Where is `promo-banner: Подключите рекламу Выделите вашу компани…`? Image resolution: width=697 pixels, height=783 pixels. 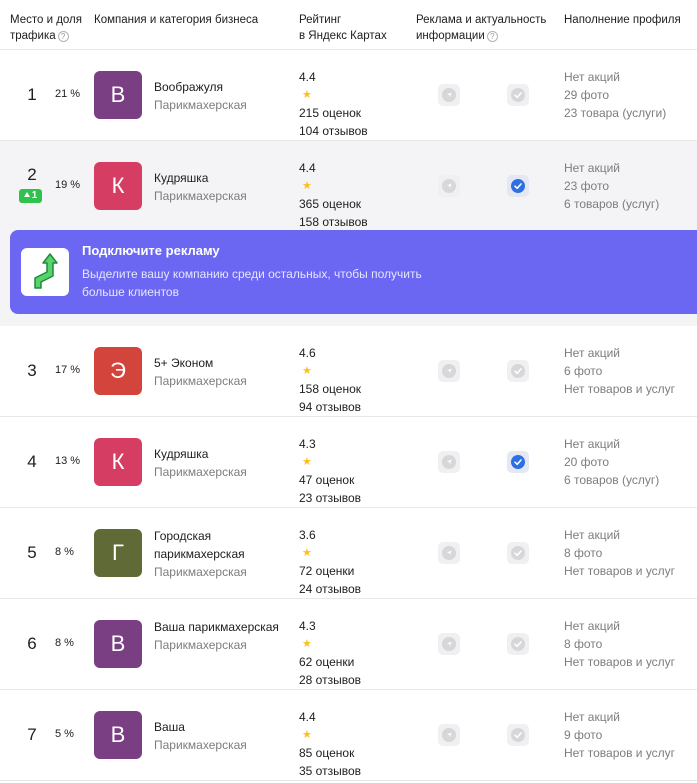
promo-banner: Подключите рекламу Выделите вашу компани… is located at coordinates (353, 272).